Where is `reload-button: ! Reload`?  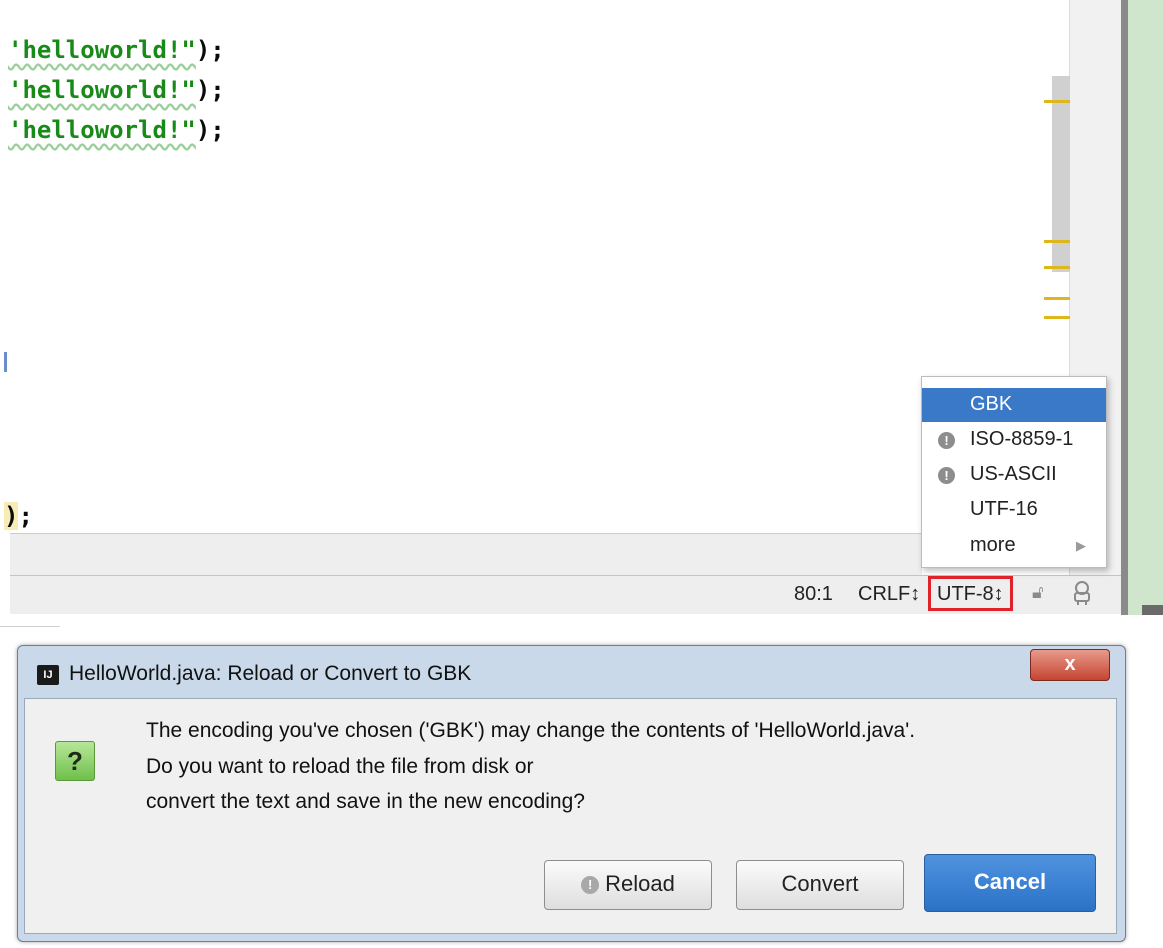
reload-button: ! Reload is located at coordinates (628, 885).